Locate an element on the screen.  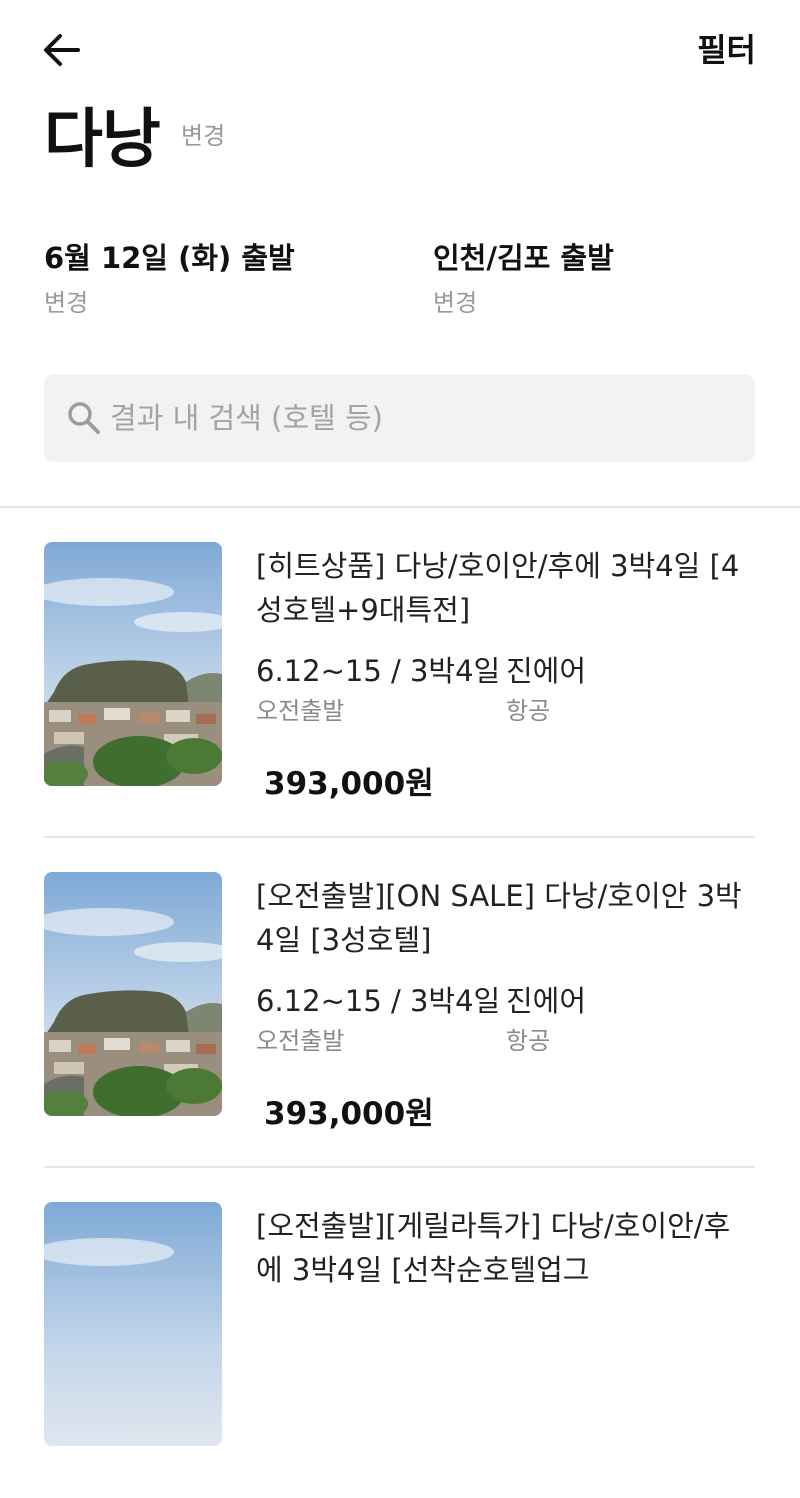
search-box is located at coordinates (399, 418).